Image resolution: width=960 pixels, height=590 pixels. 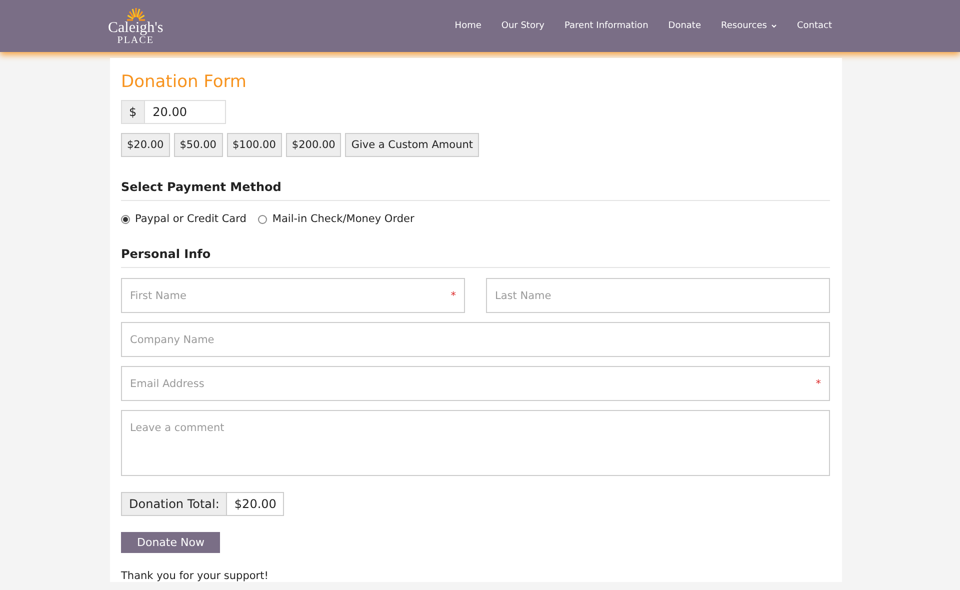 I want to click on total-value: $20.00, so click(x=255, y=504).